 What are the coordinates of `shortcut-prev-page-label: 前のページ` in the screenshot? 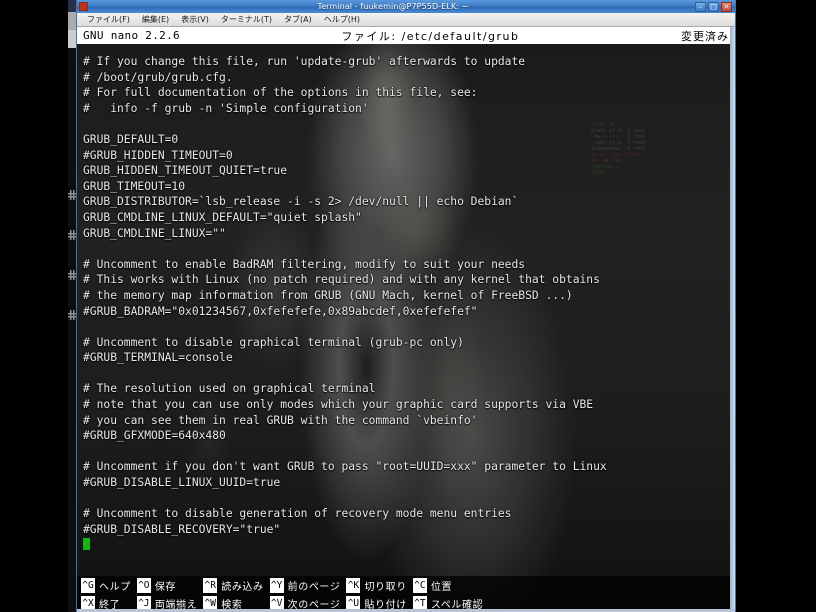 It's located at (314, 587).